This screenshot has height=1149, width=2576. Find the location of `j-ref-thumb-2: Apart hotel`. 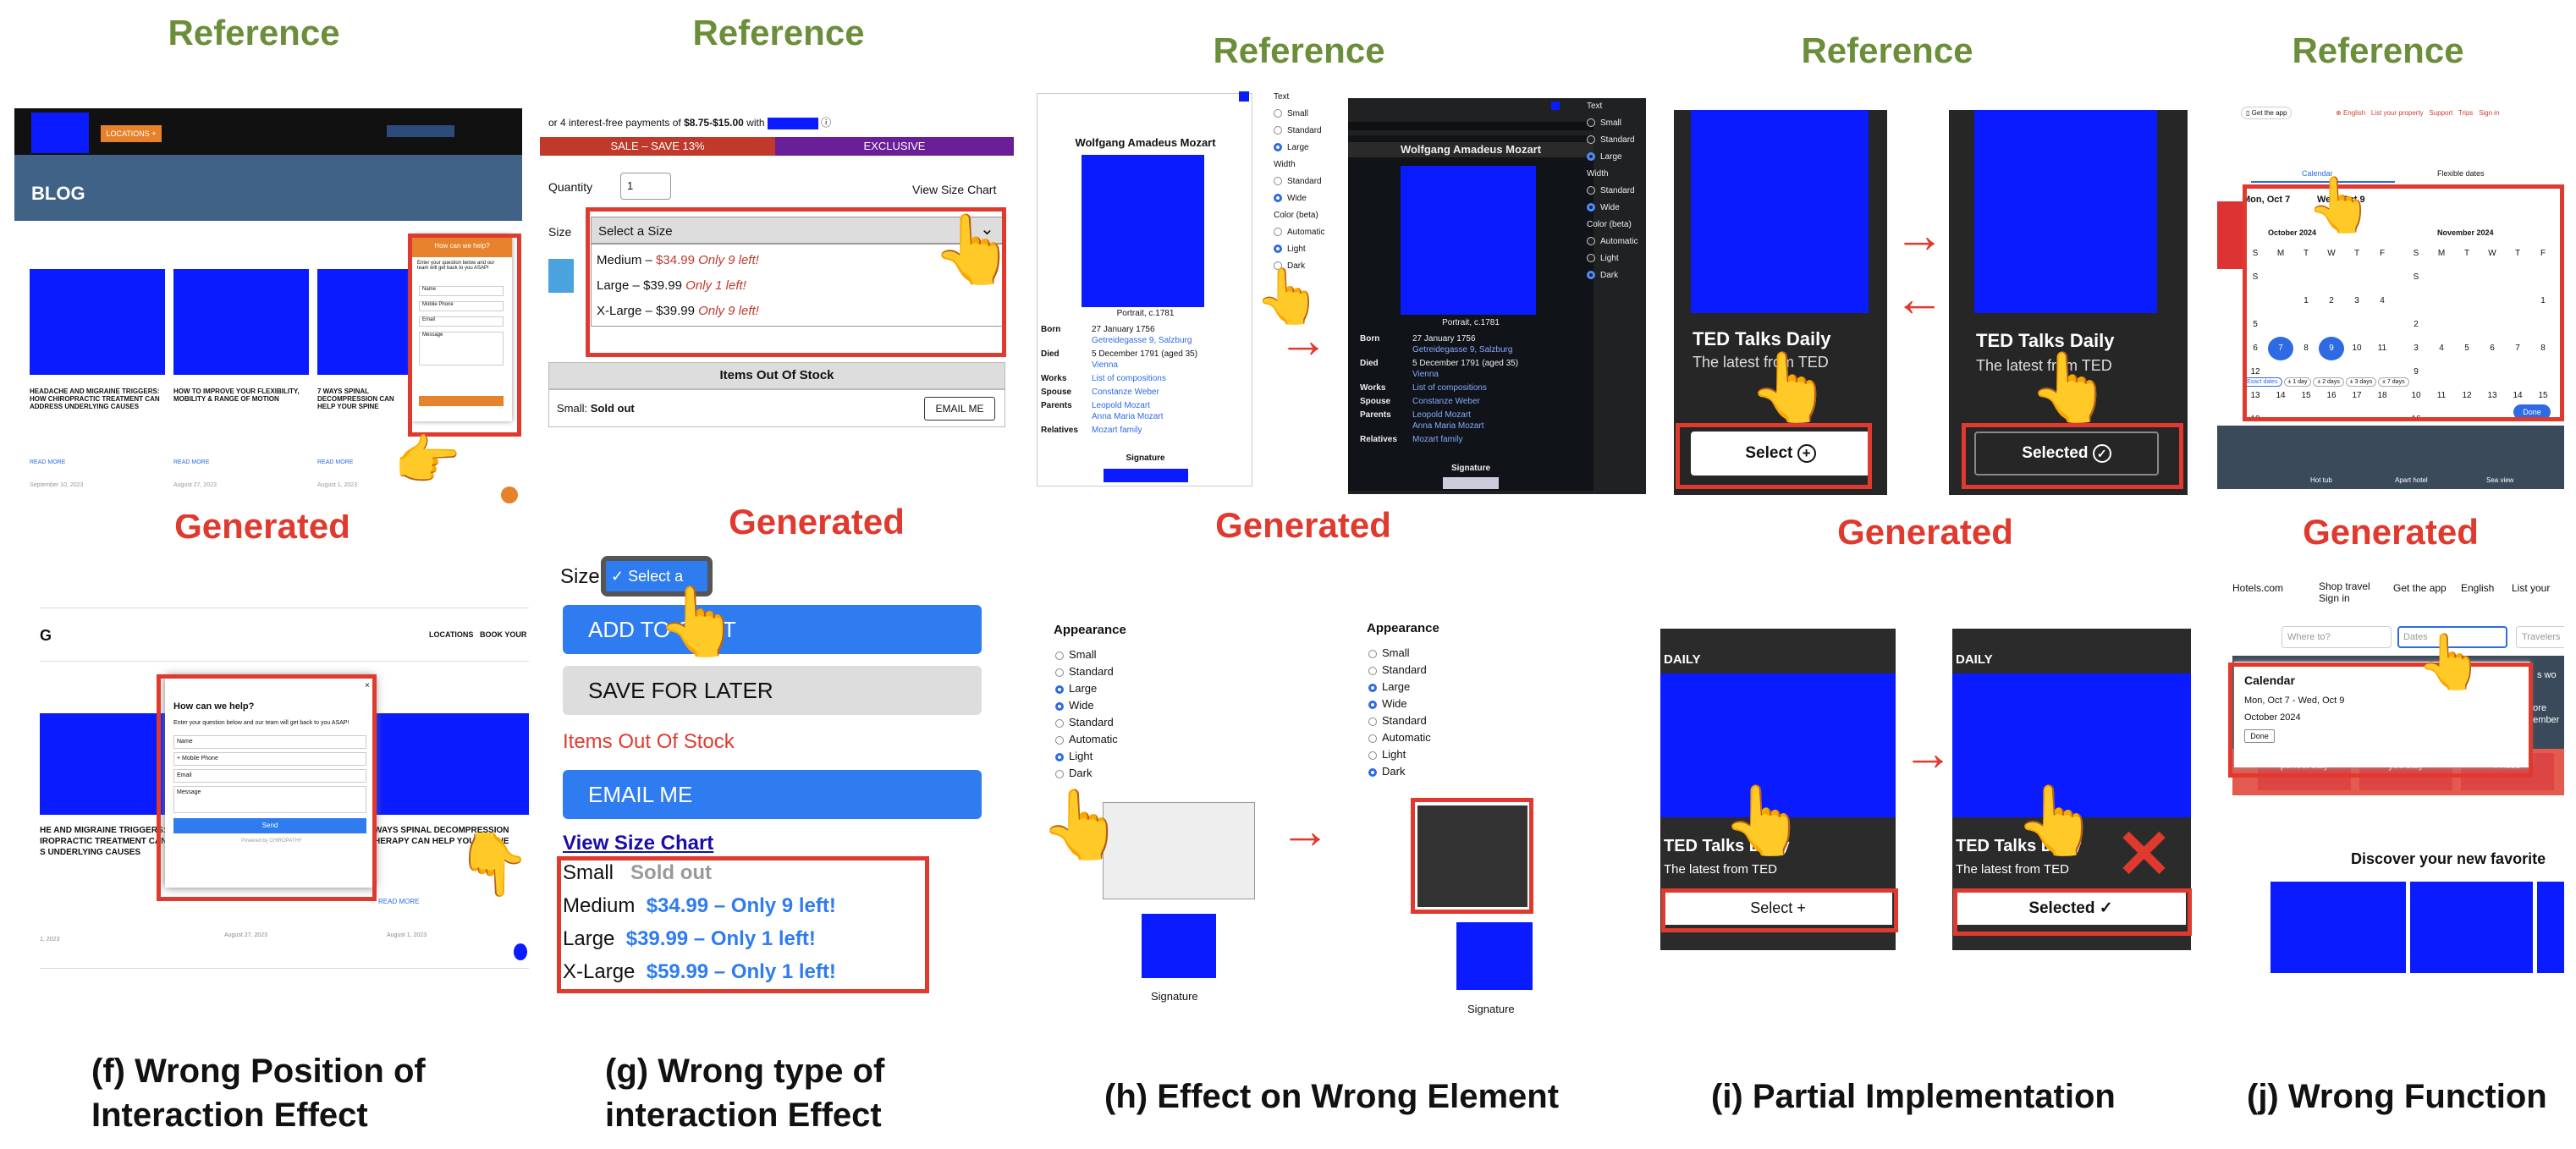

j-ref-thumb-2: Apart hotel is located at coordinates (2411, 480).